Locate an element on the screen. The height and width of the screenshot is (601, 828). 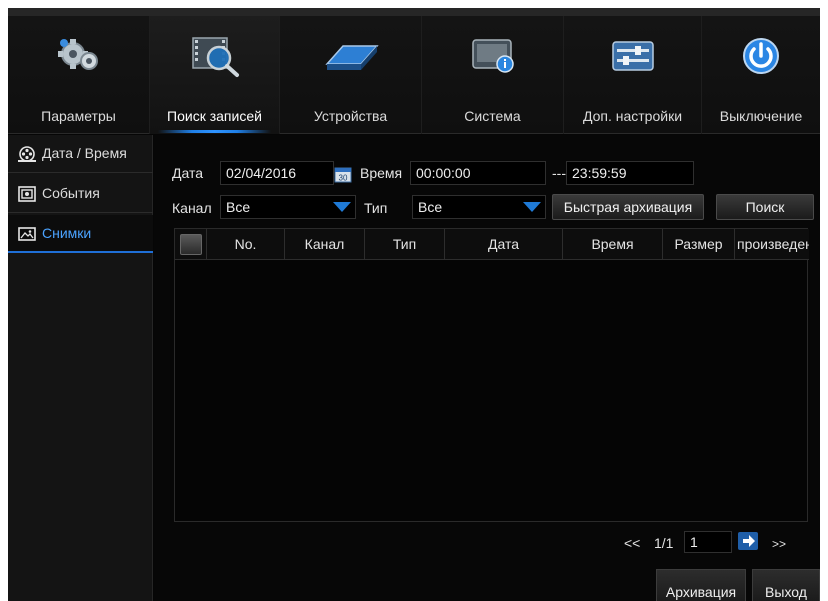
time-end-value: 23:59:59 is located at coordinates (599, 173).